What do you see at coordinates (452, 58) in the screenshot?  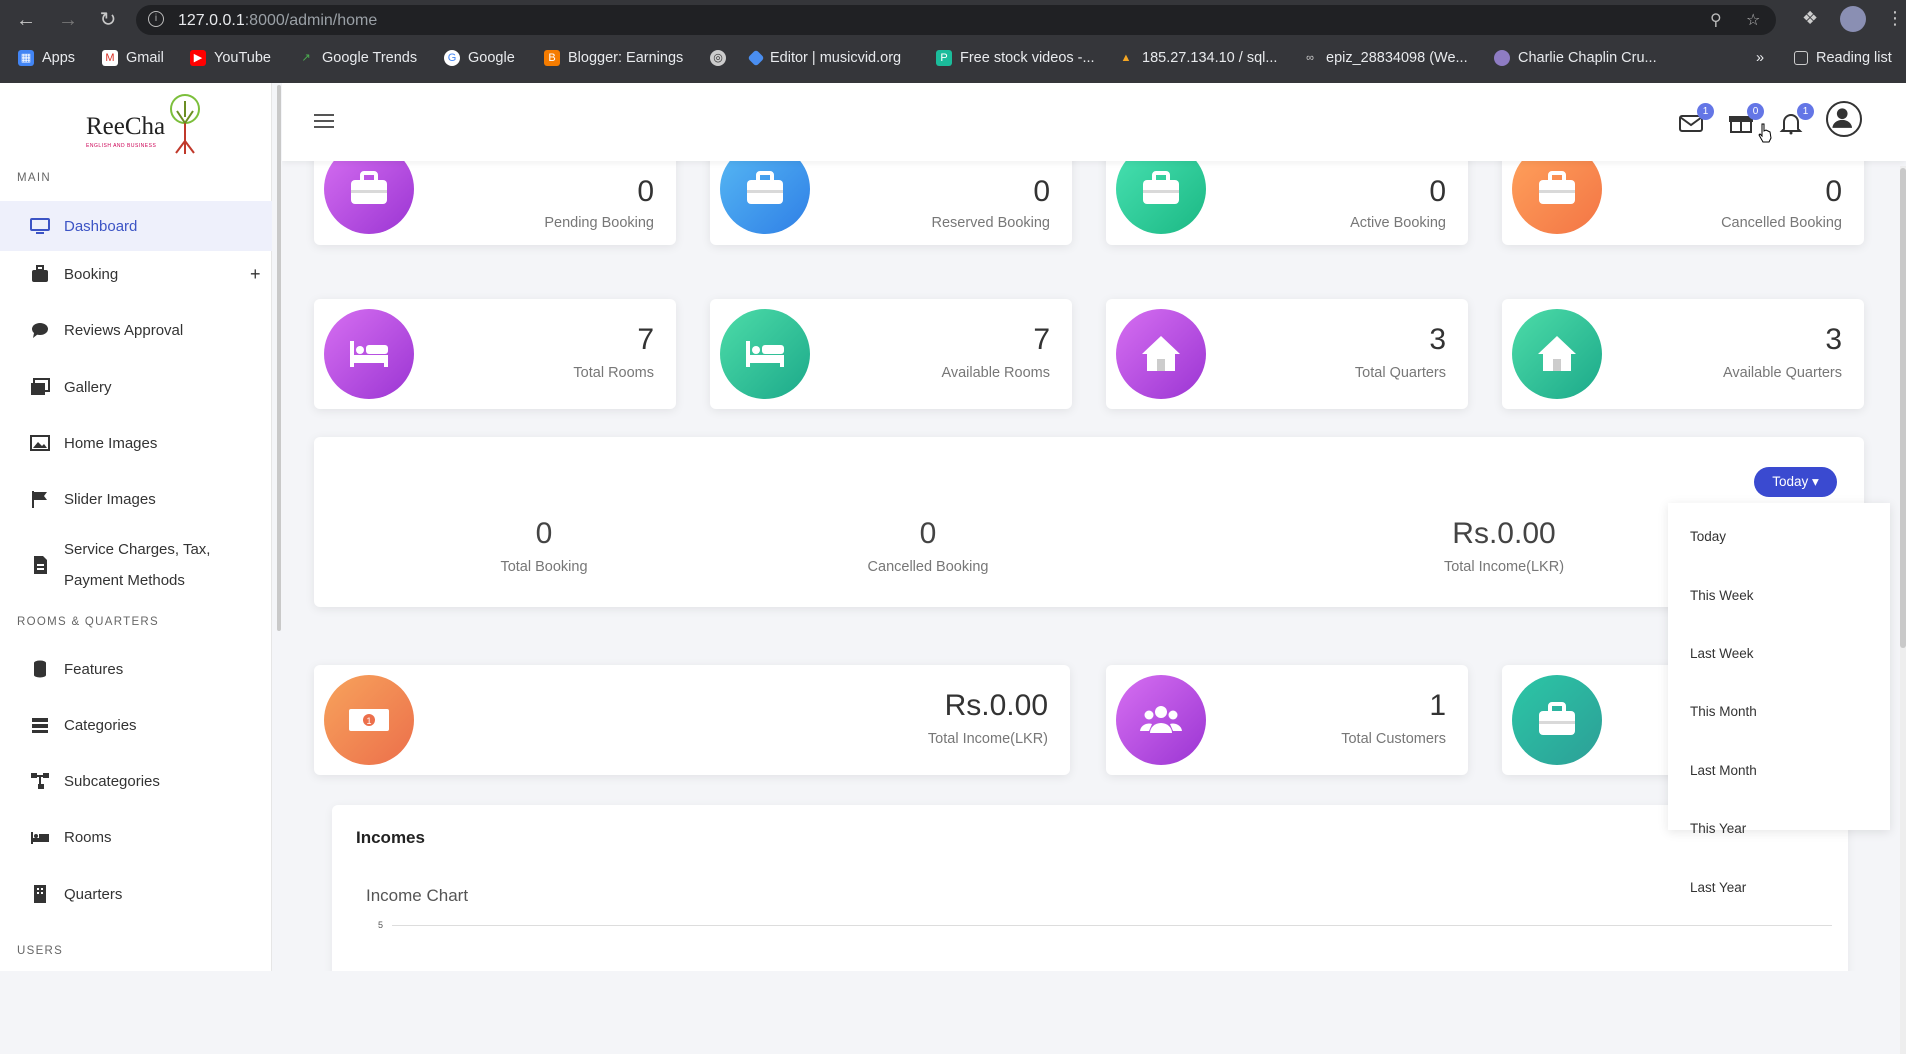 I see `google-icon: G` at bounding box center [452, 58].